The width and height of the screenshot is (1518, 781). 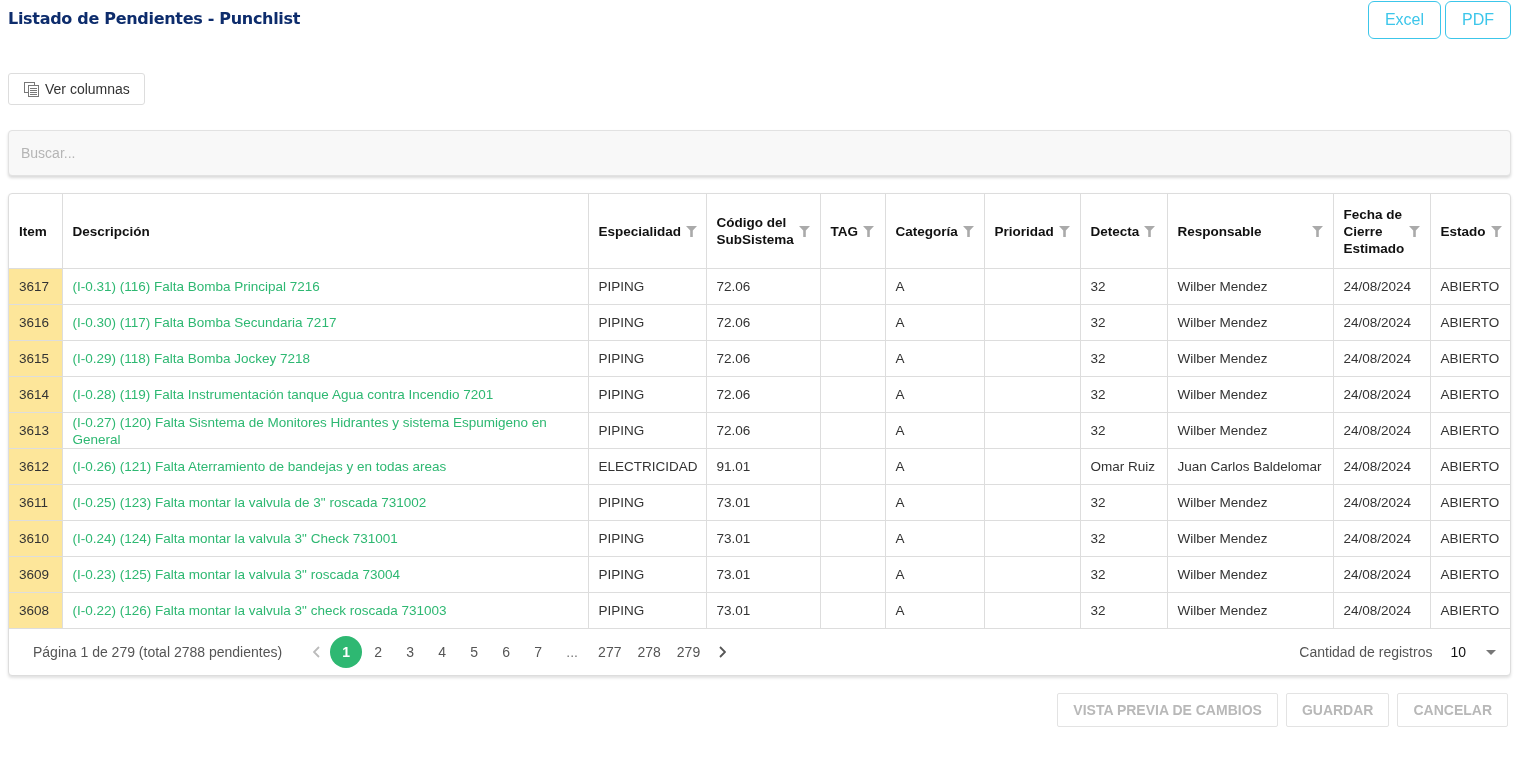 What do you see at coordinates (346, 652) in the screenshot?
I see `page-button: 1` at bounding box center [346, 652].